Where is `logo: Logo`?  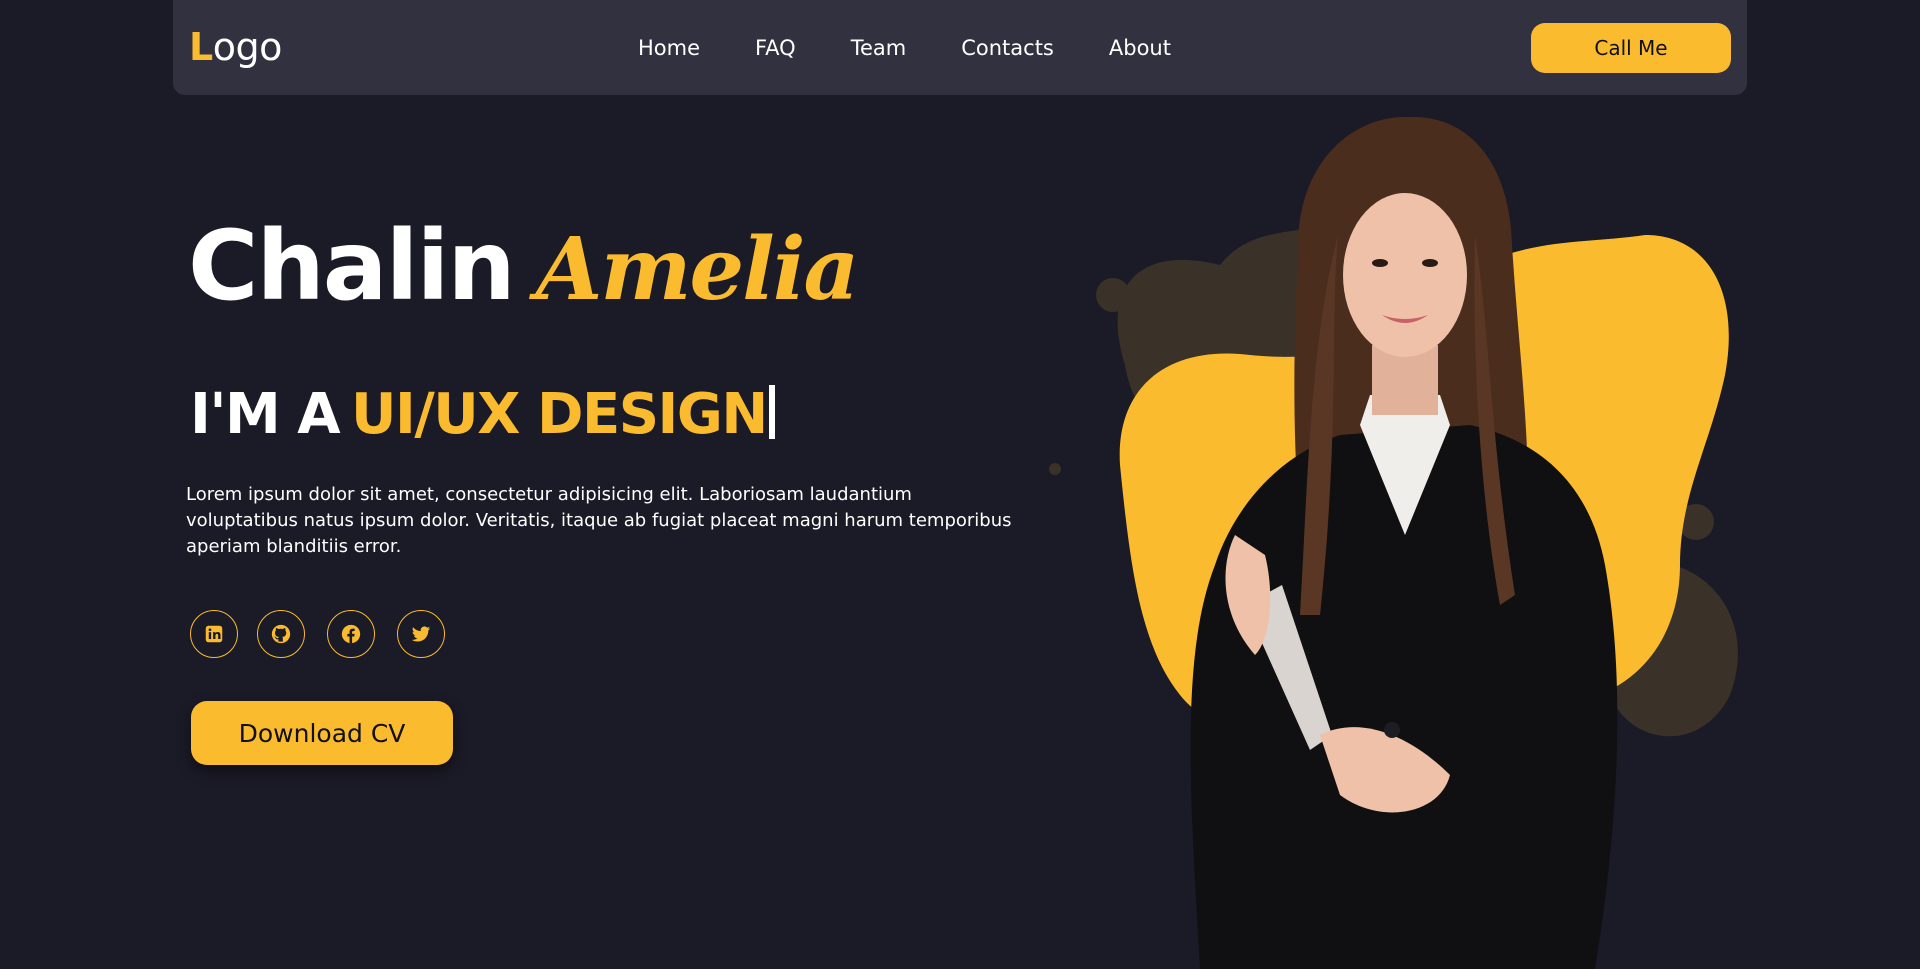 logo: Logo is located at coordinates (235, 47).